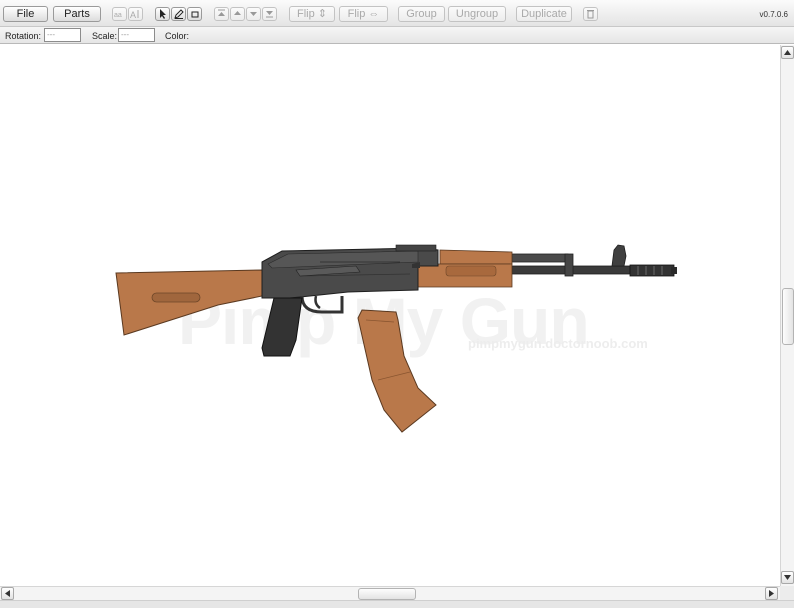 This screenshot has width=794, height=608. I want to click on horizontal-scrollbar, so click(390, 593).